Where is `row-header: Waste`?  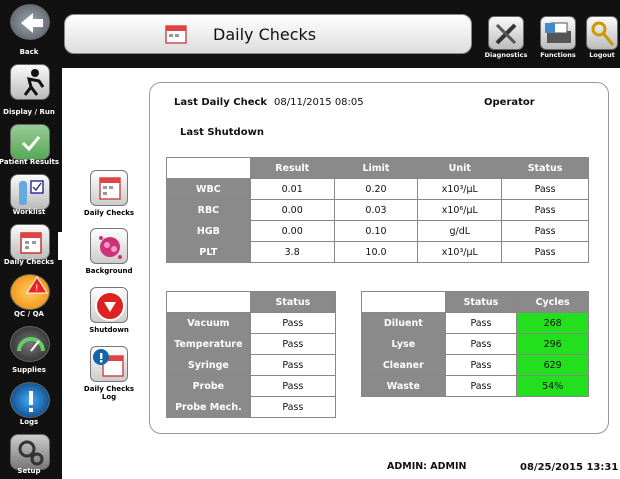 row-header: Waste is located at coordinates (403, 386).